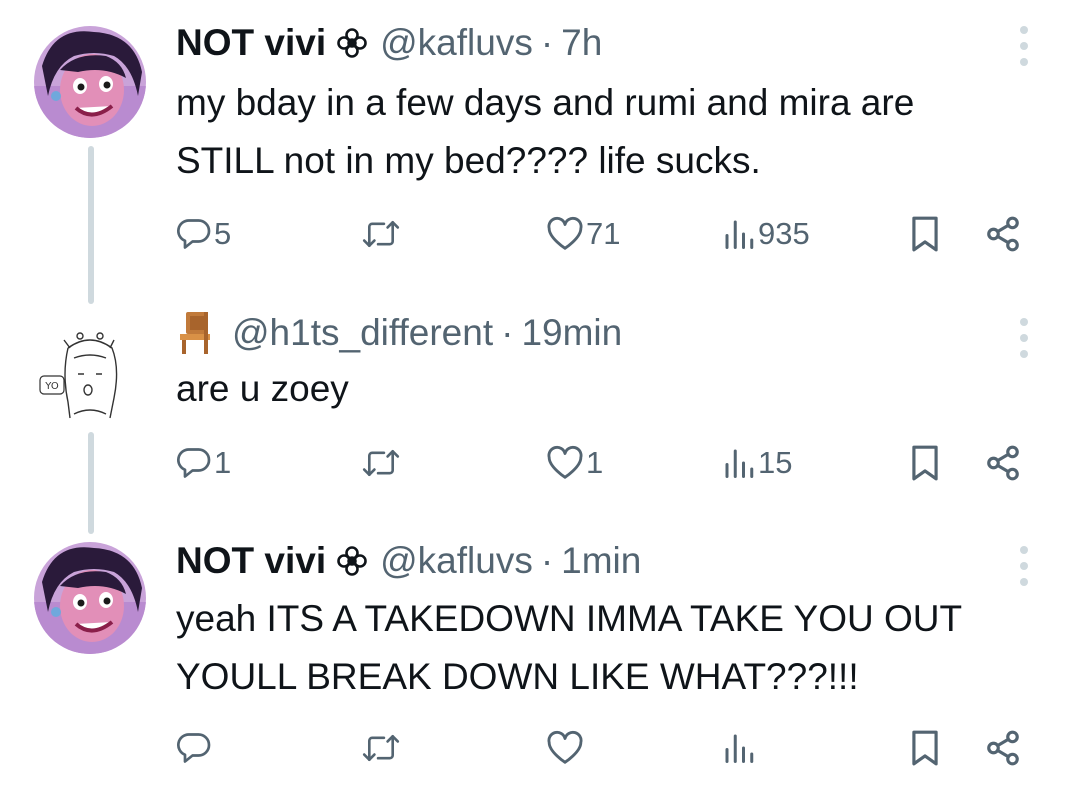 Image resolution: width=1080 pixels, height=788 pixels. Describe the element at coordinates (581, 43) in the screenshot. I see `timestamp: 7h` at that location.